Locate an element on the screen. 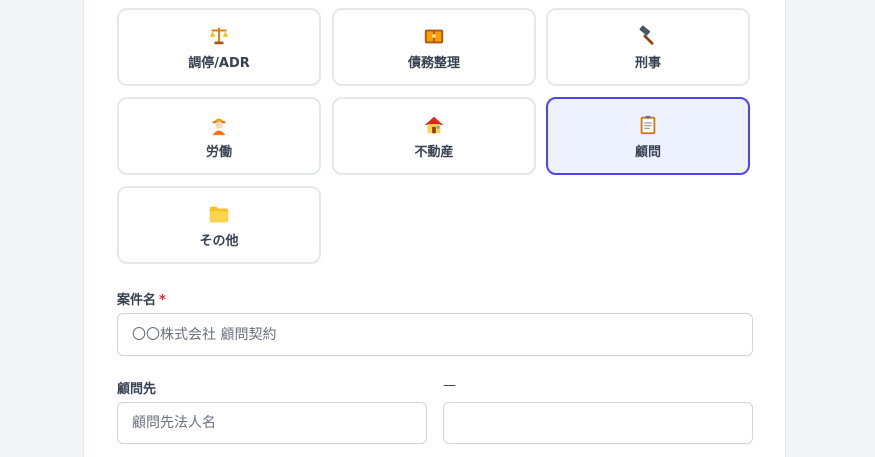  category-label: 調停/ADR is located at coordinates (219, 63).